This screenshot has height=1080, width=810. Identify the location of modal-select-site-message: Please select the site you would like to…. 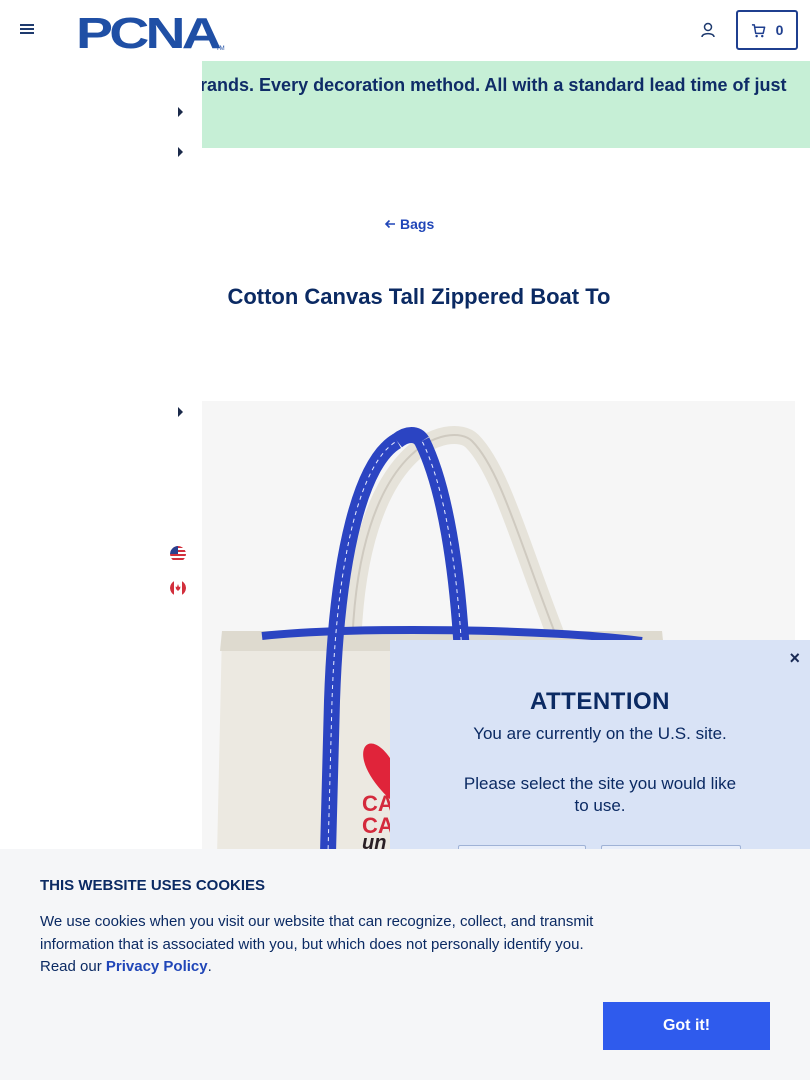
(600, 794).